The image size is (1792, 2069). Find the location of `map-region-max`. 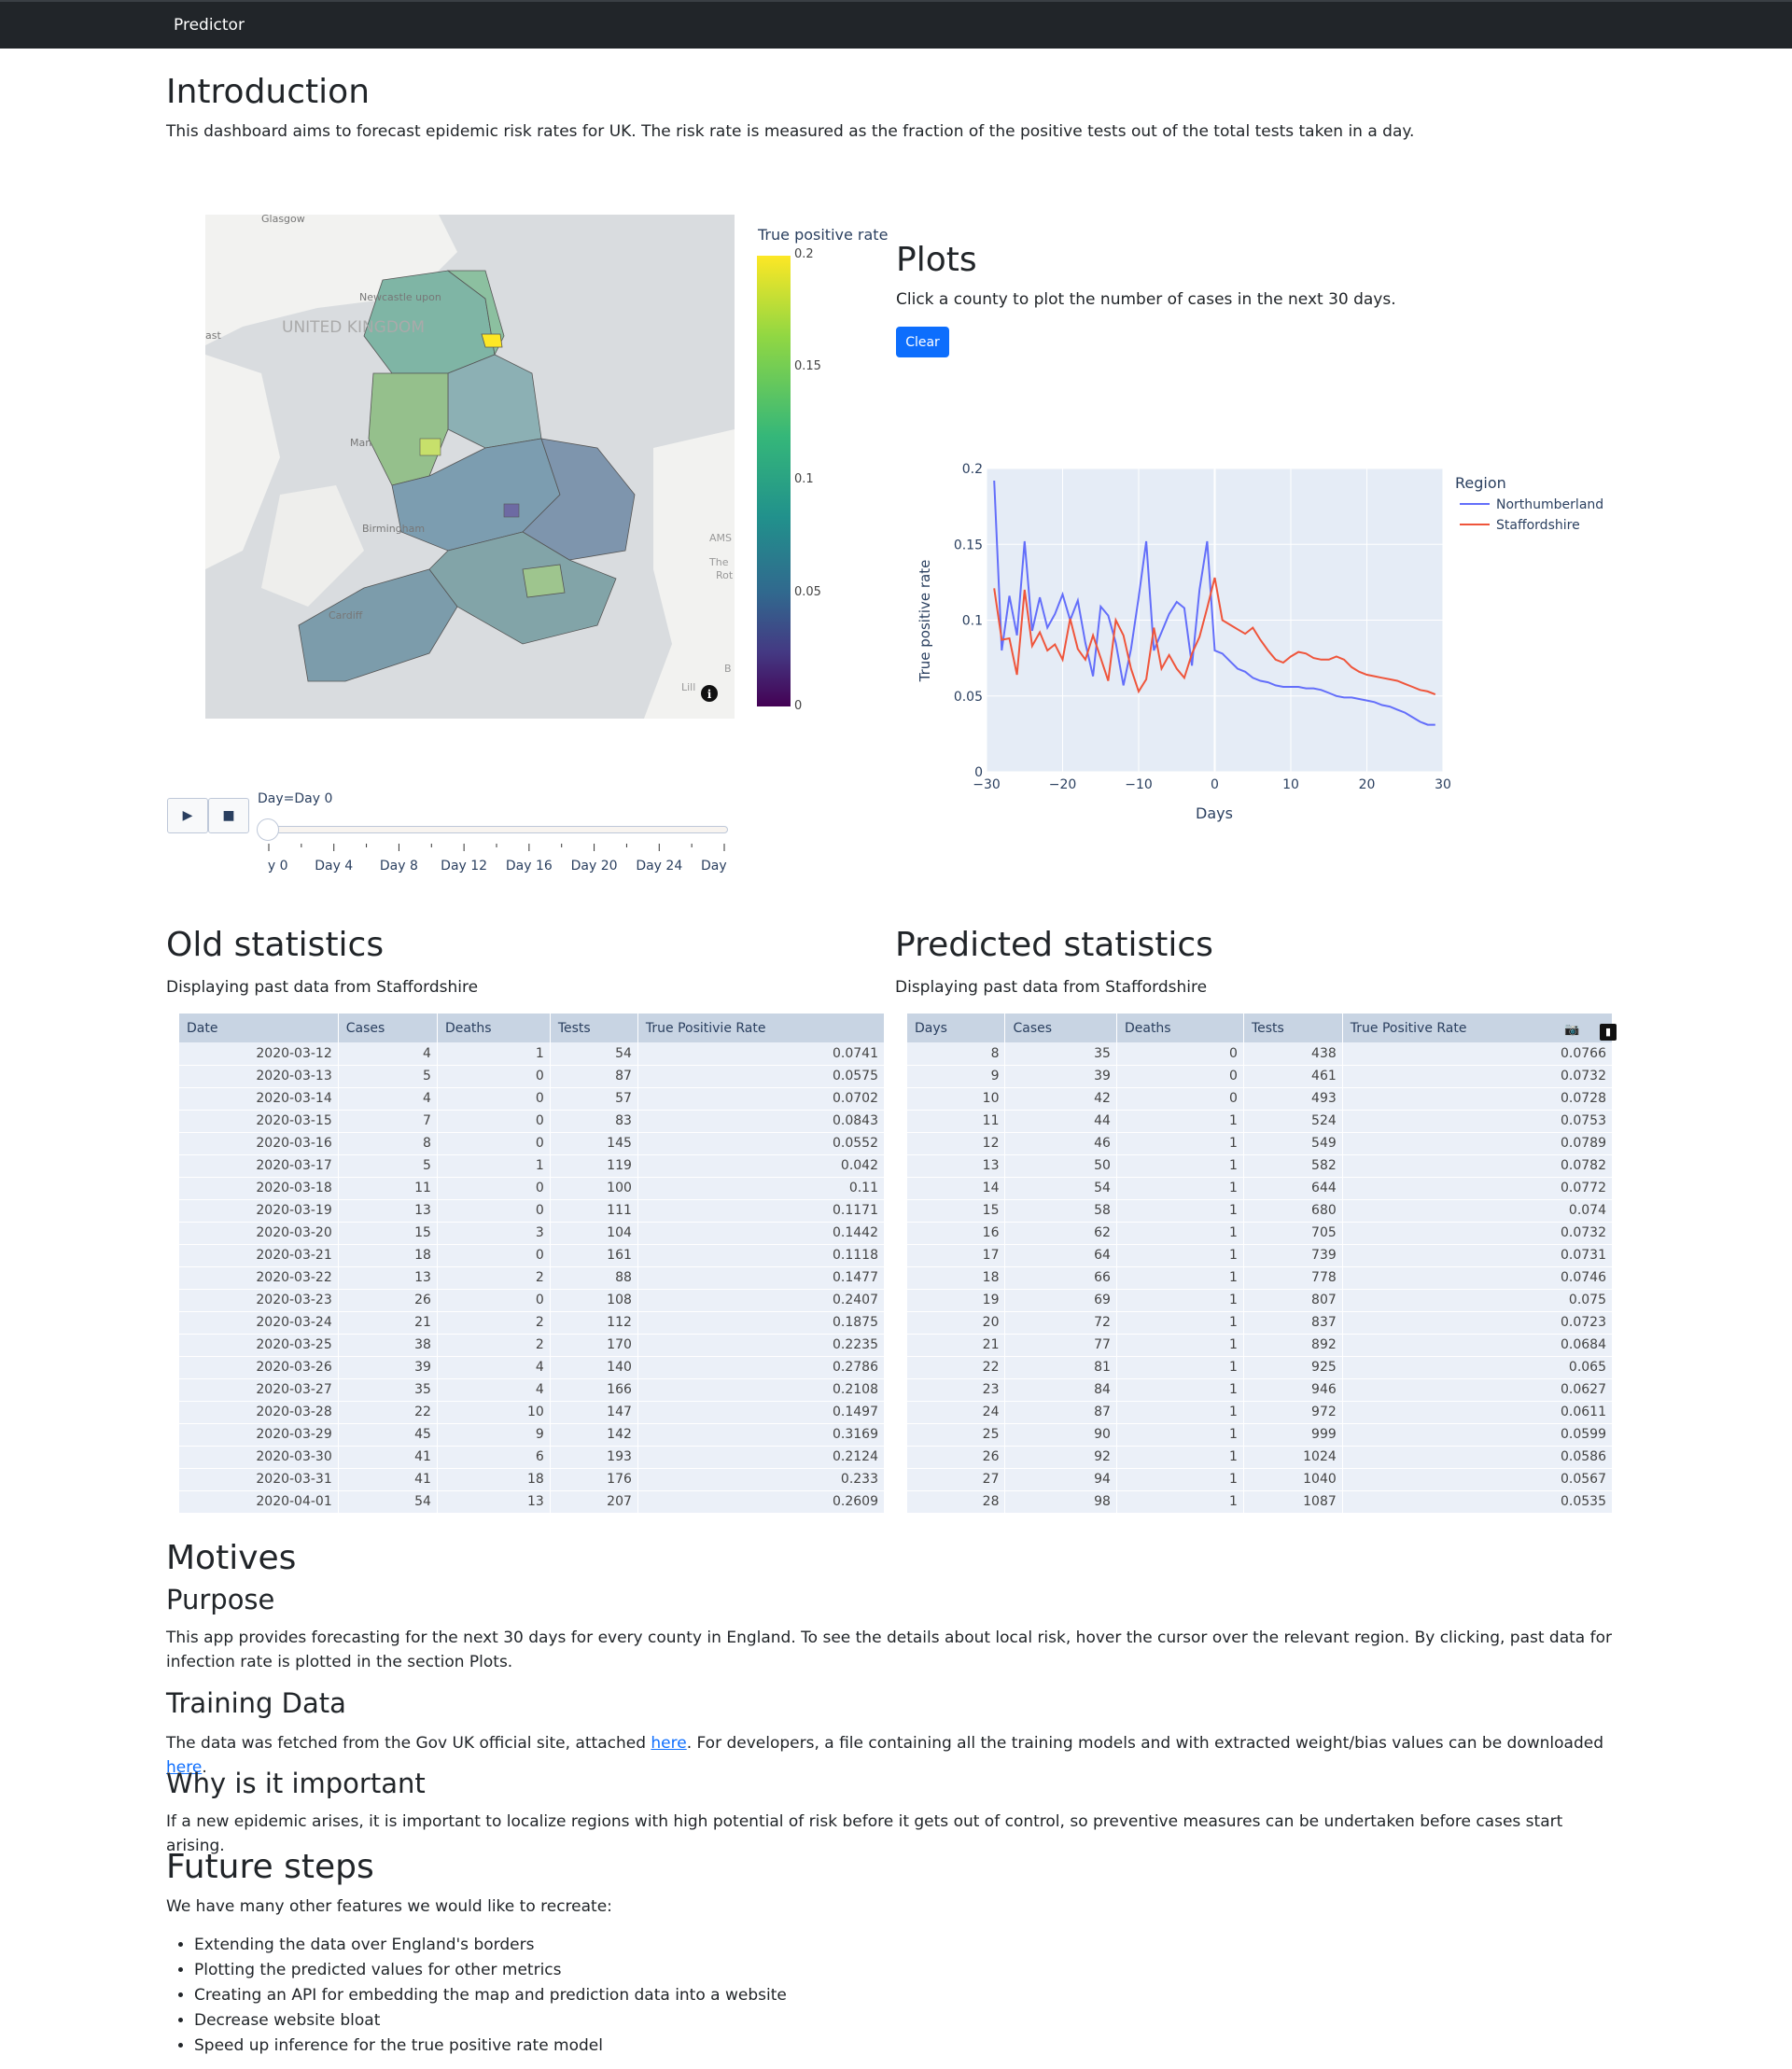

map-region-max is located at coordinates (492, 340).